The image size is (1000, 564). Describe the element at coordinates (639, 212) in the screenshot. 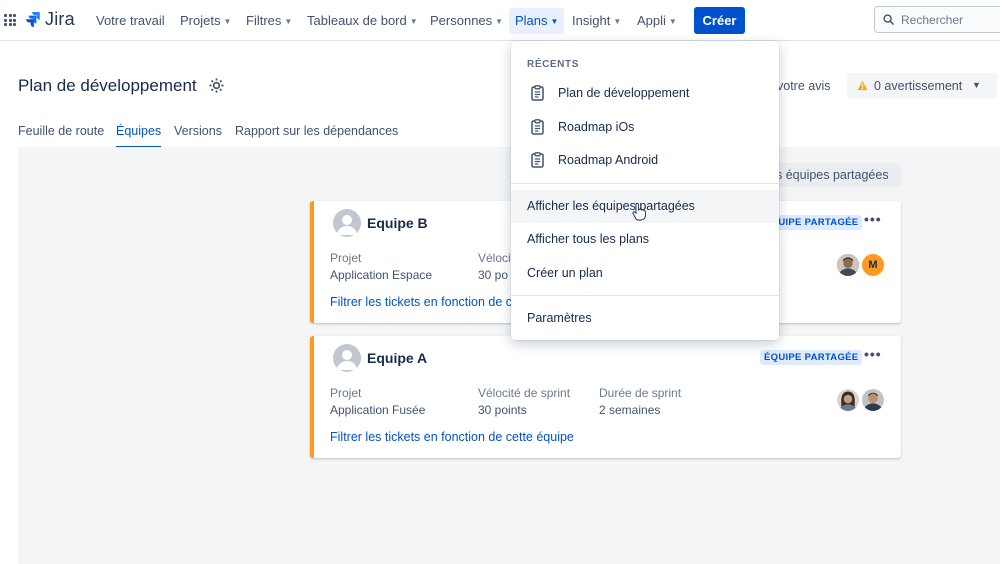

I see `hand-cursor-icon` at that location.